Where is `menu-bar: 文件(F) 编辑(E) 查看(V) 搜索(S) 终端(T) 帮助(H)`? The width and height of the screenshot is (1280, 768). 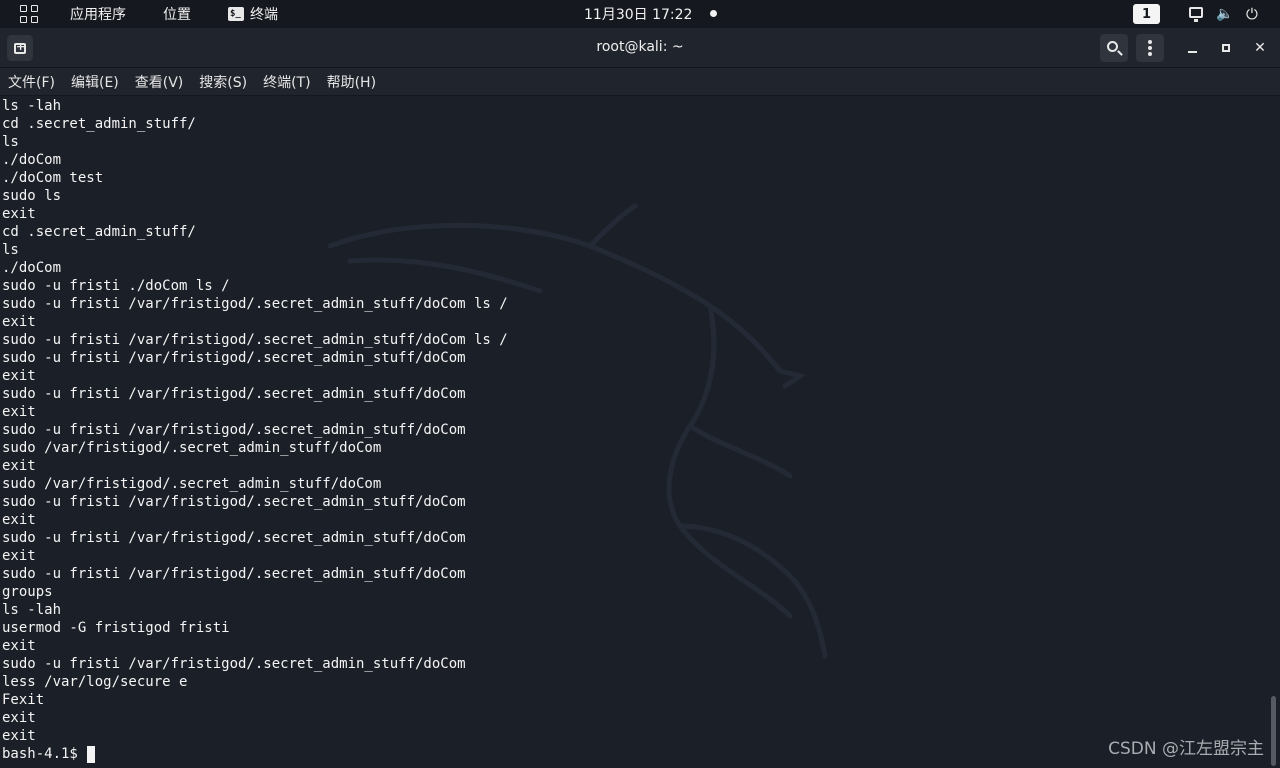 menu-bar: 文件(F) 编辑(E) 查看(V) 搜索(S) 终端(T) 帮助(H) is located at coordinates (640, 82).